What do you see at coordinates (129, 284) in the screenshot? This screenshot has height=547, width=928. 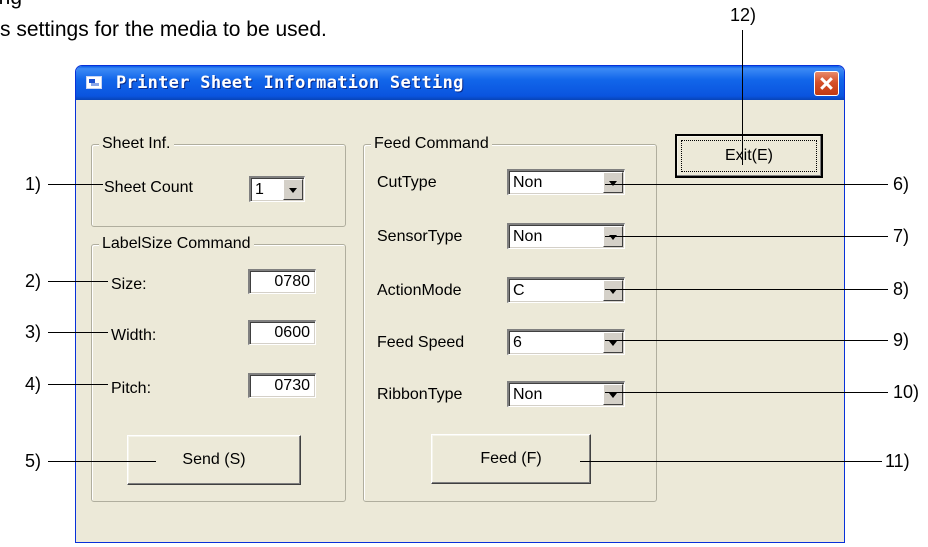 I see `size-label: Size:` at bounding box center [129, 284].